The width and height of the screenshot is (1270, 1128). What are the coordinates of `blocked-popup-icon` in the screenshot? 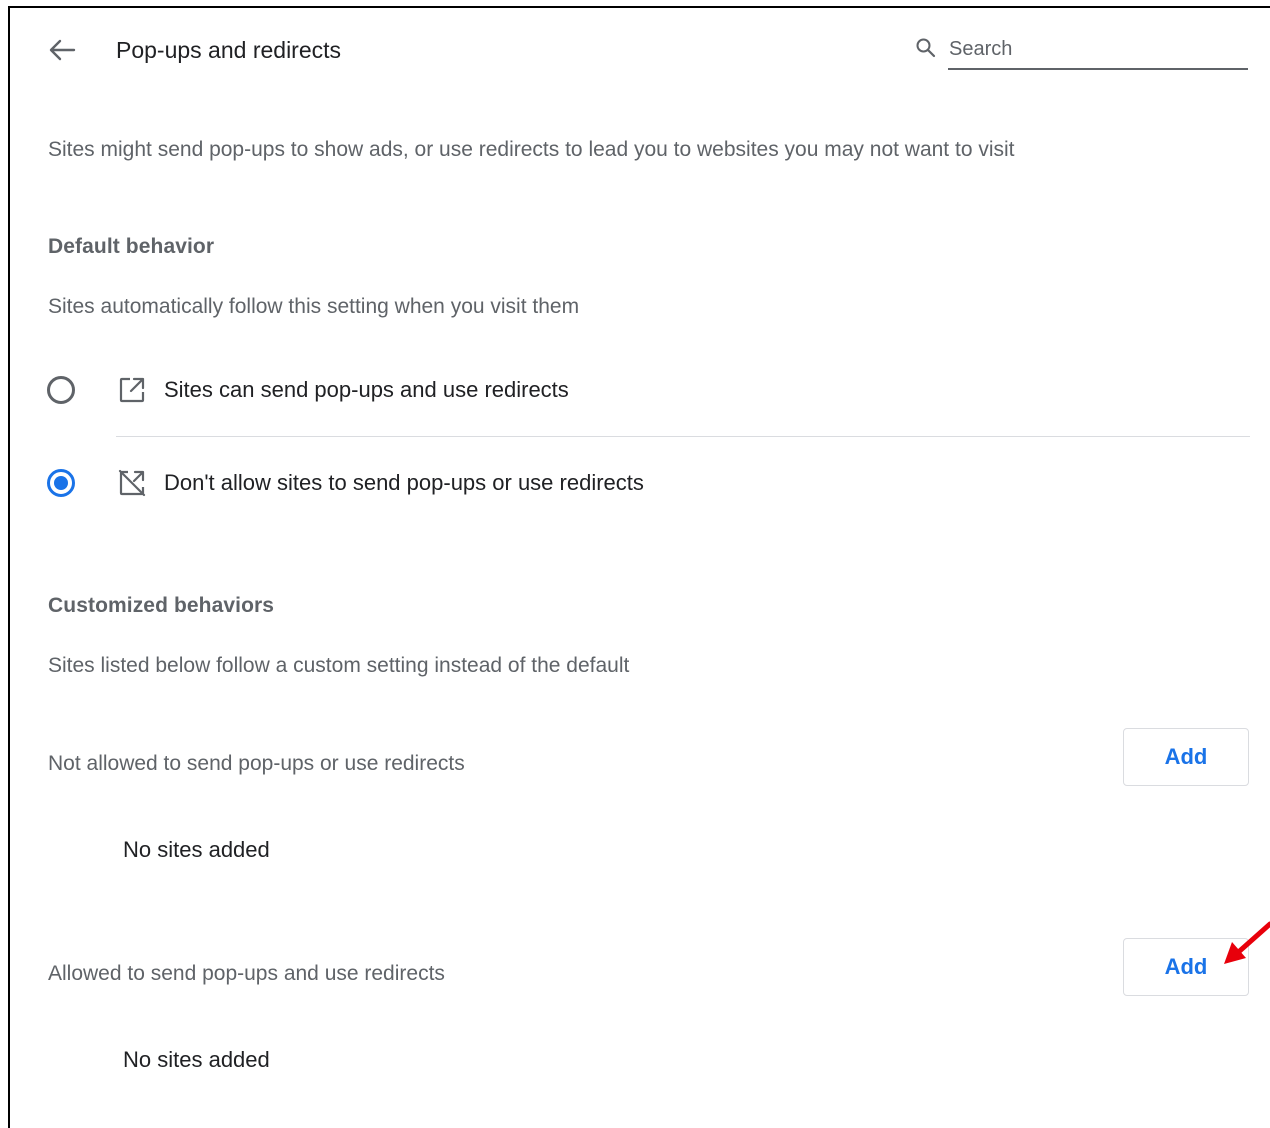 It's located at (132, 483).